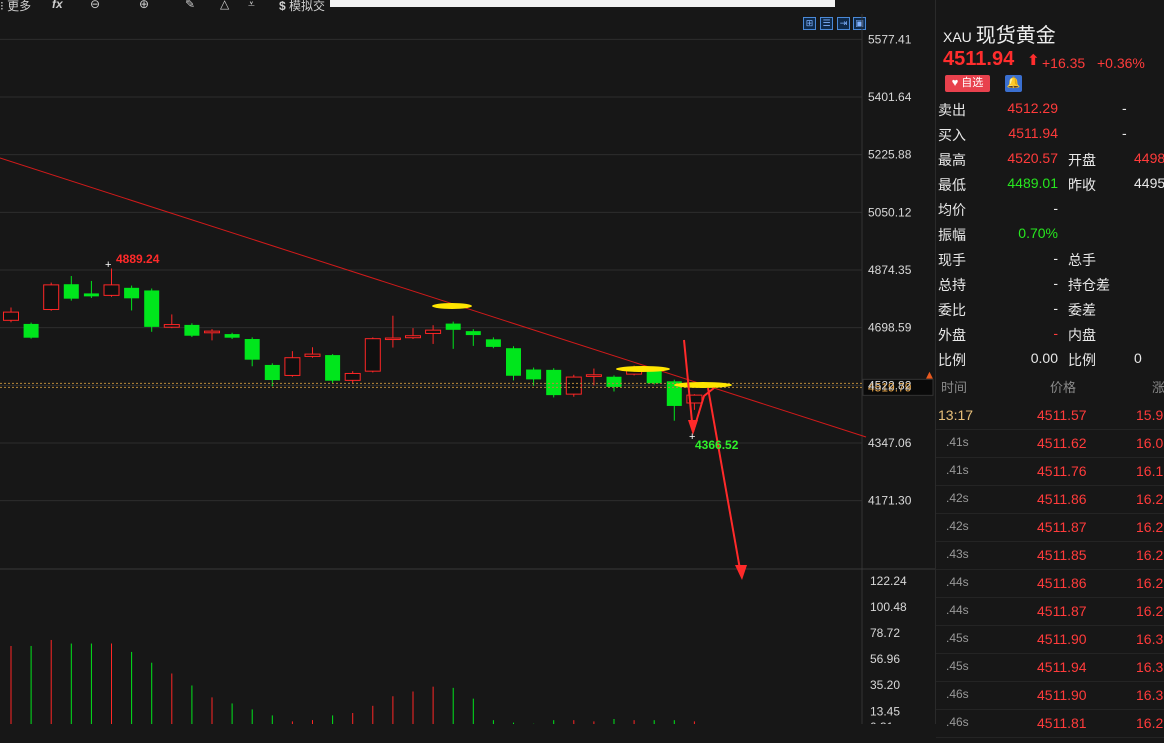 This screenshot has height=743, width=1164. I want to click on tick-header-time: 时间, so click(954, 387).